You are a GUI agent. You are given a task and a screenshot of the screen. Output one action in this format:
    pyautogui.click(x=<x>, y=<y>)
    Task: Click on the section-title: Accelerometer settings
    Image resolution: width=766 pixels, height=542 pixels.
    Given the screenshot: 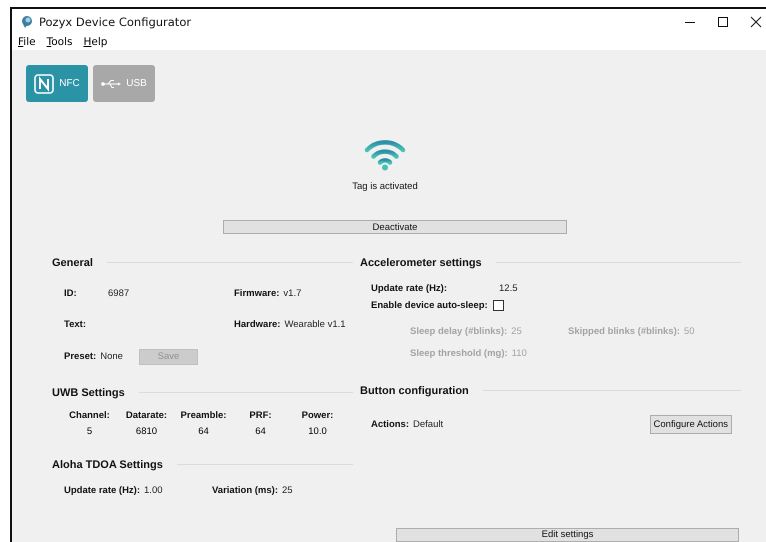 What is the action you would take?
    pyautogui.click(x=421, y=262)
    